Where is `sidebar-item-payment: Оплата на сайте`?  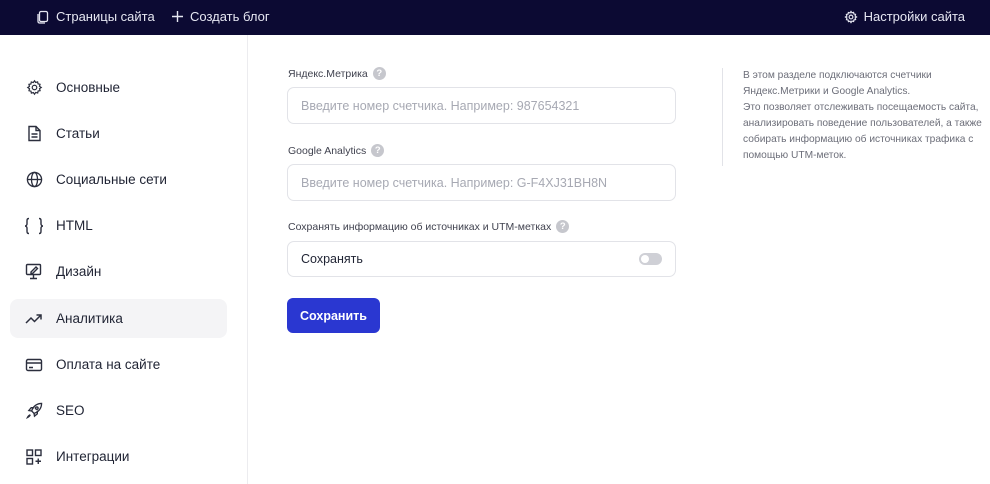
sidebar-item-payment: Оплата на сайте is located at coordinates (118, 364).